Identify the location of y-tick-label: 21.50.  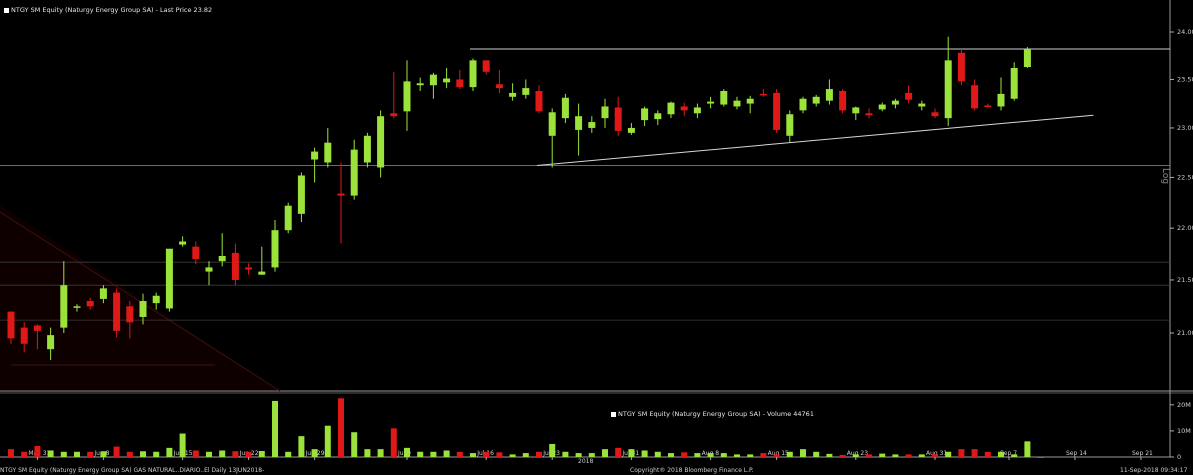
(1185, 280).